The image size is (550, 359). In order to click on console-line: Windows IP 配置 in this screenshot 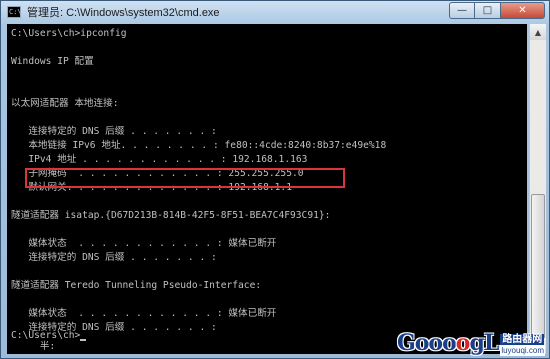, I will do `click(52, 61)`.